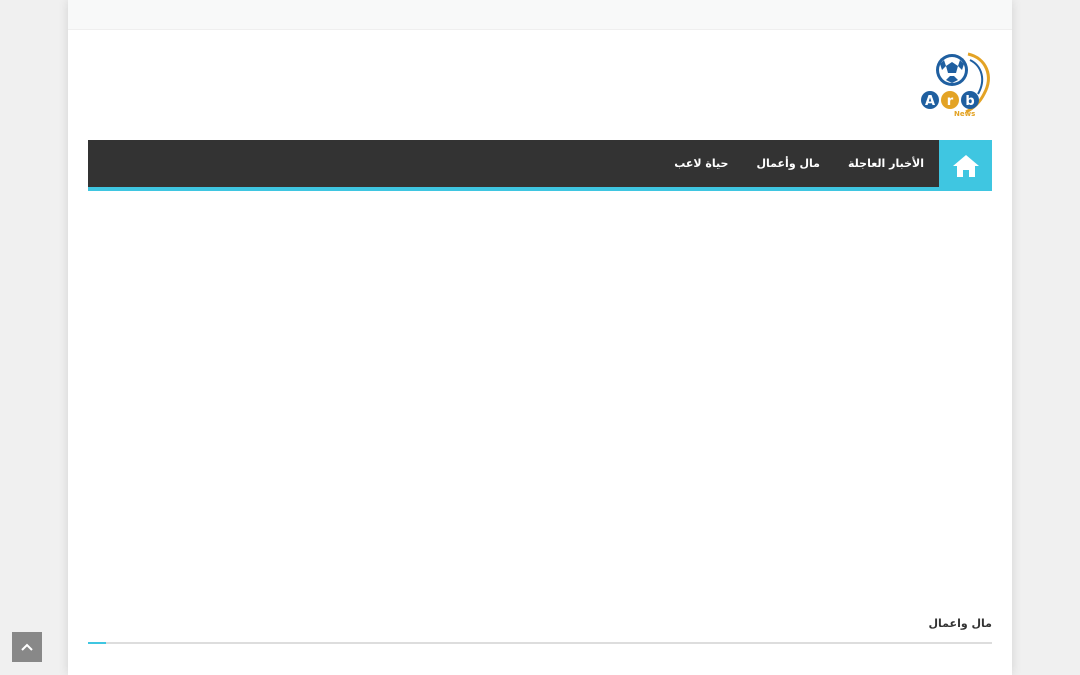 The image size is (1080, 675). I want to click on site-logo: A r b News, so click(957, 86).